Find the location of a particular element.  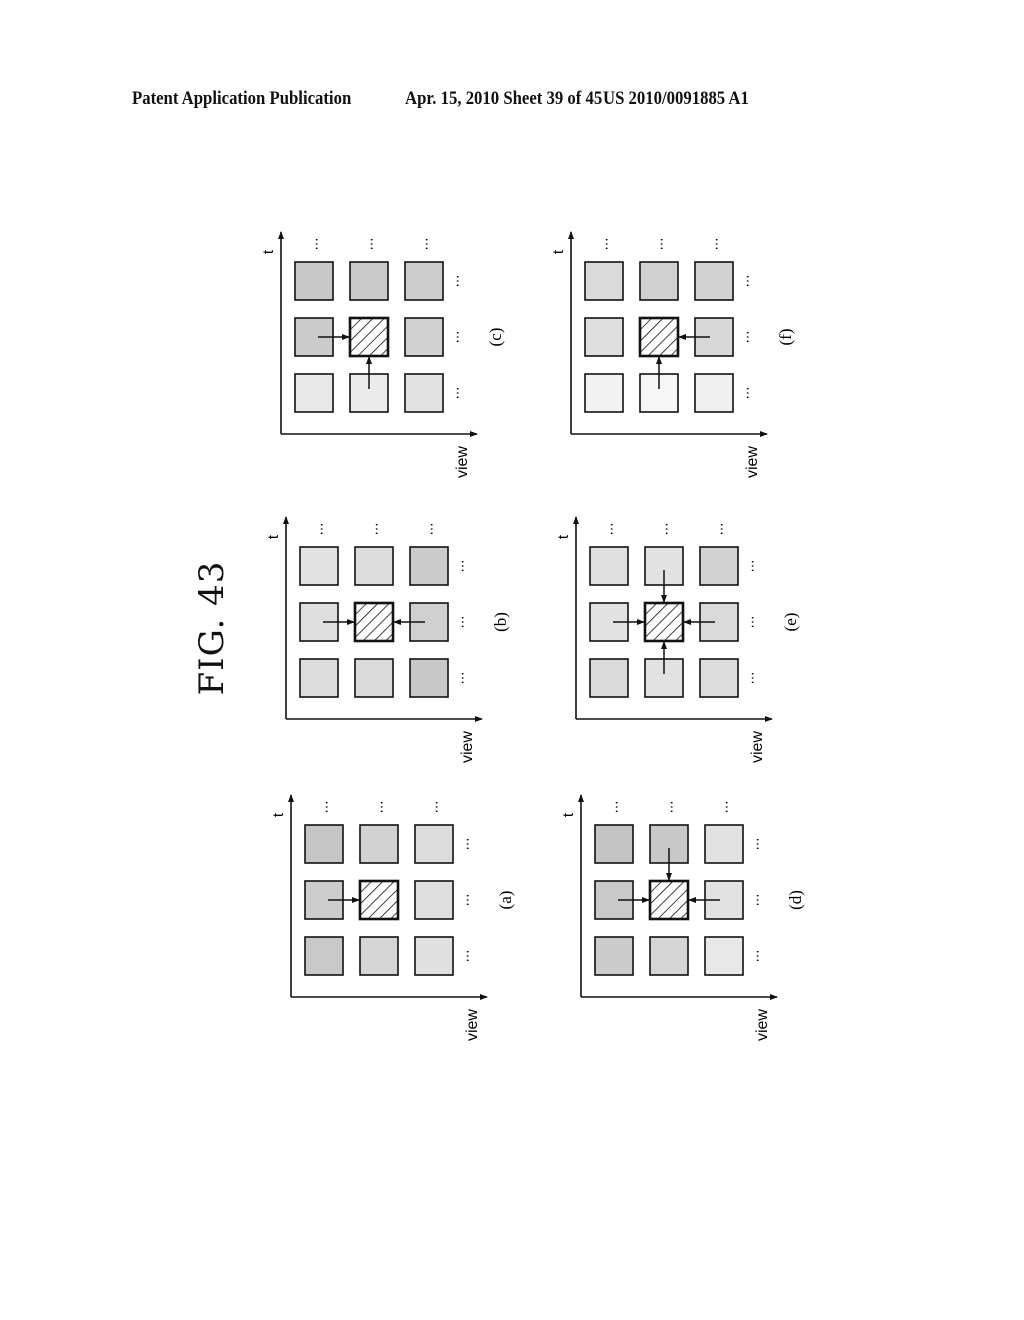

panel-c: t view … … … … … … (c) is located at coordinates (382, 352).